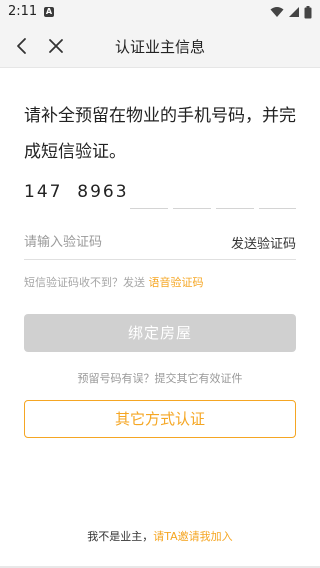 This screenshot has height=568, width=320. Describe the element at coordinates (160, 134) in the screenshot. I see `instruction-headline: 请补全预留在物业的手机号码，并完成短信验证。` at that location.